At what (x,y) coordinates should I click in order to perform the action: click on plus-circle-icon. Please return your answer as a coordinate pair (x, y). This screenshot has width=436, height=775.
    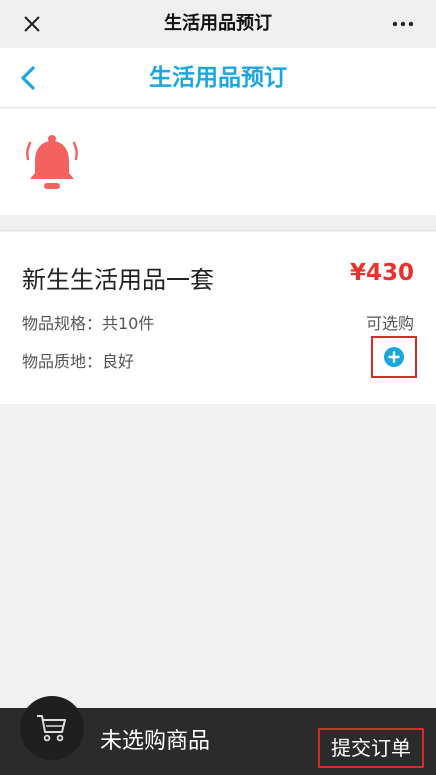
    Looking at the image, I should click on (394, 357).